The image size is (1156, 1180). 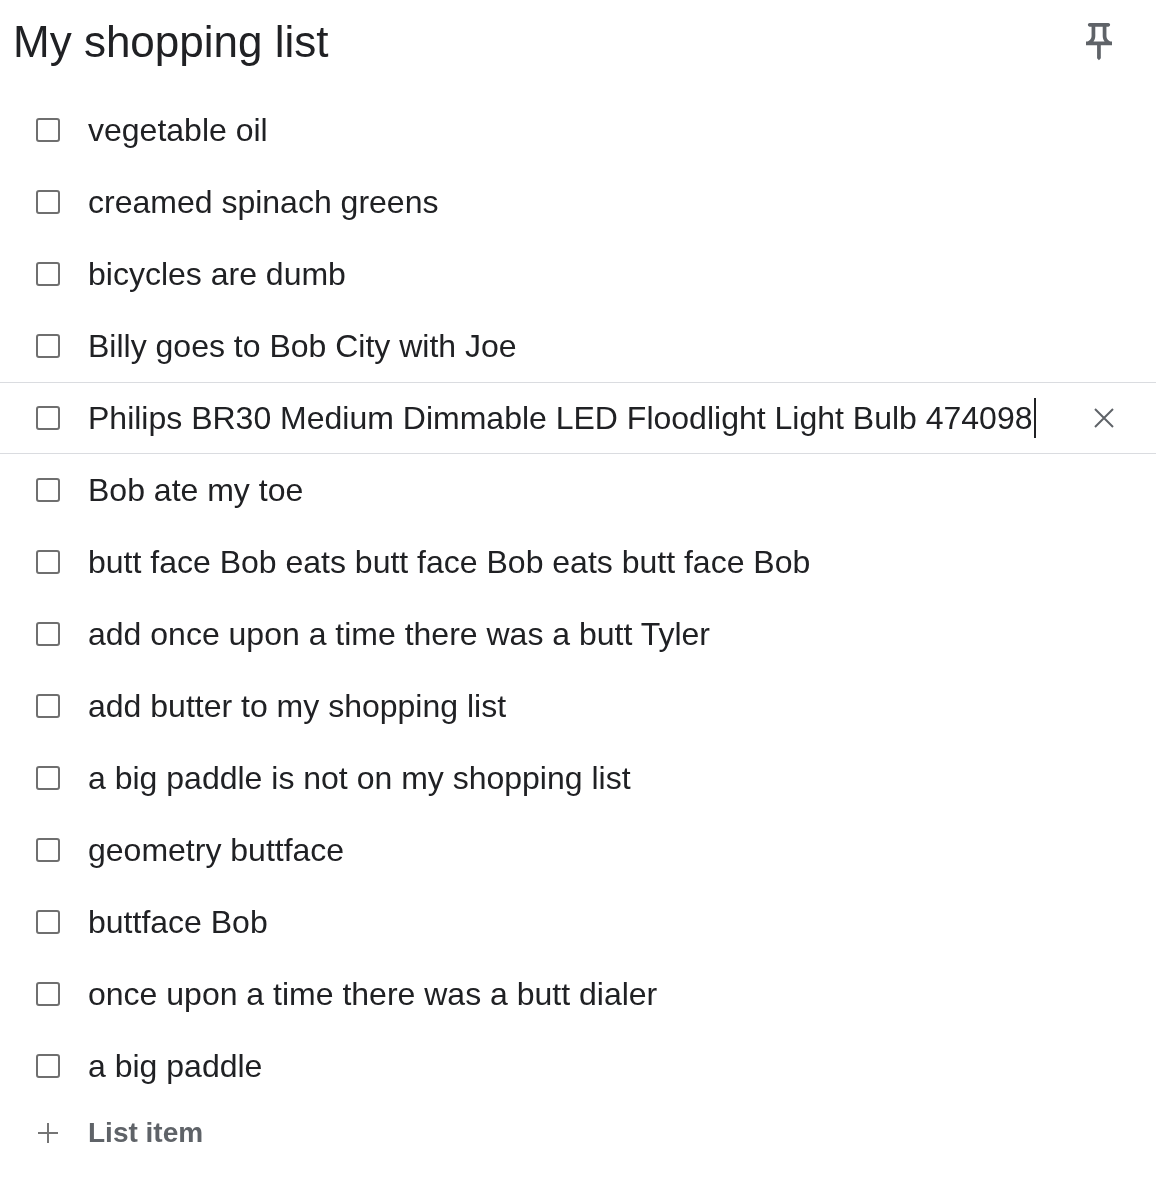 What do you see at coordinates (177, 1066) in the screenshot?
I see `item-text: a big paddle` at bounding box center [177, 1066].